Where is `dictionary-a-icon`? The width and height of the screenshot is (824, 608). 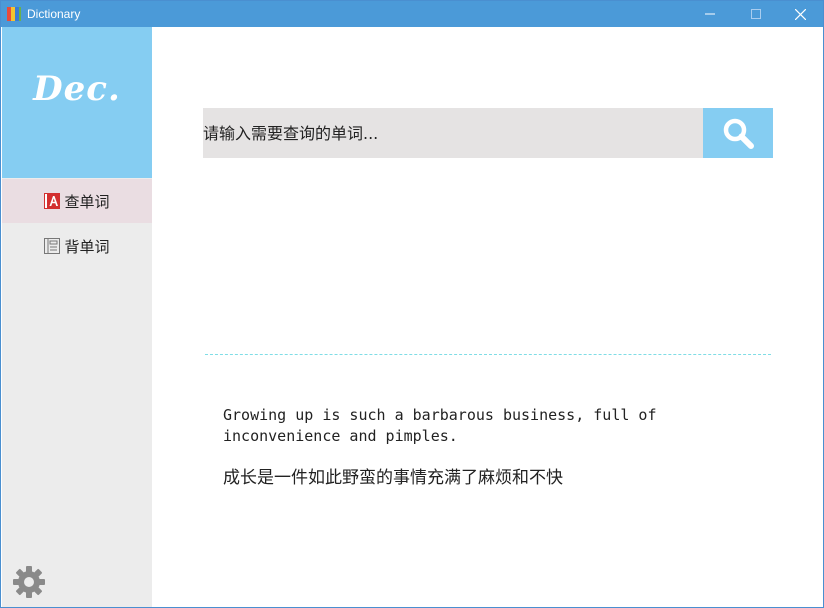 dictionary-a-icon is located at coordinates (52, 201).